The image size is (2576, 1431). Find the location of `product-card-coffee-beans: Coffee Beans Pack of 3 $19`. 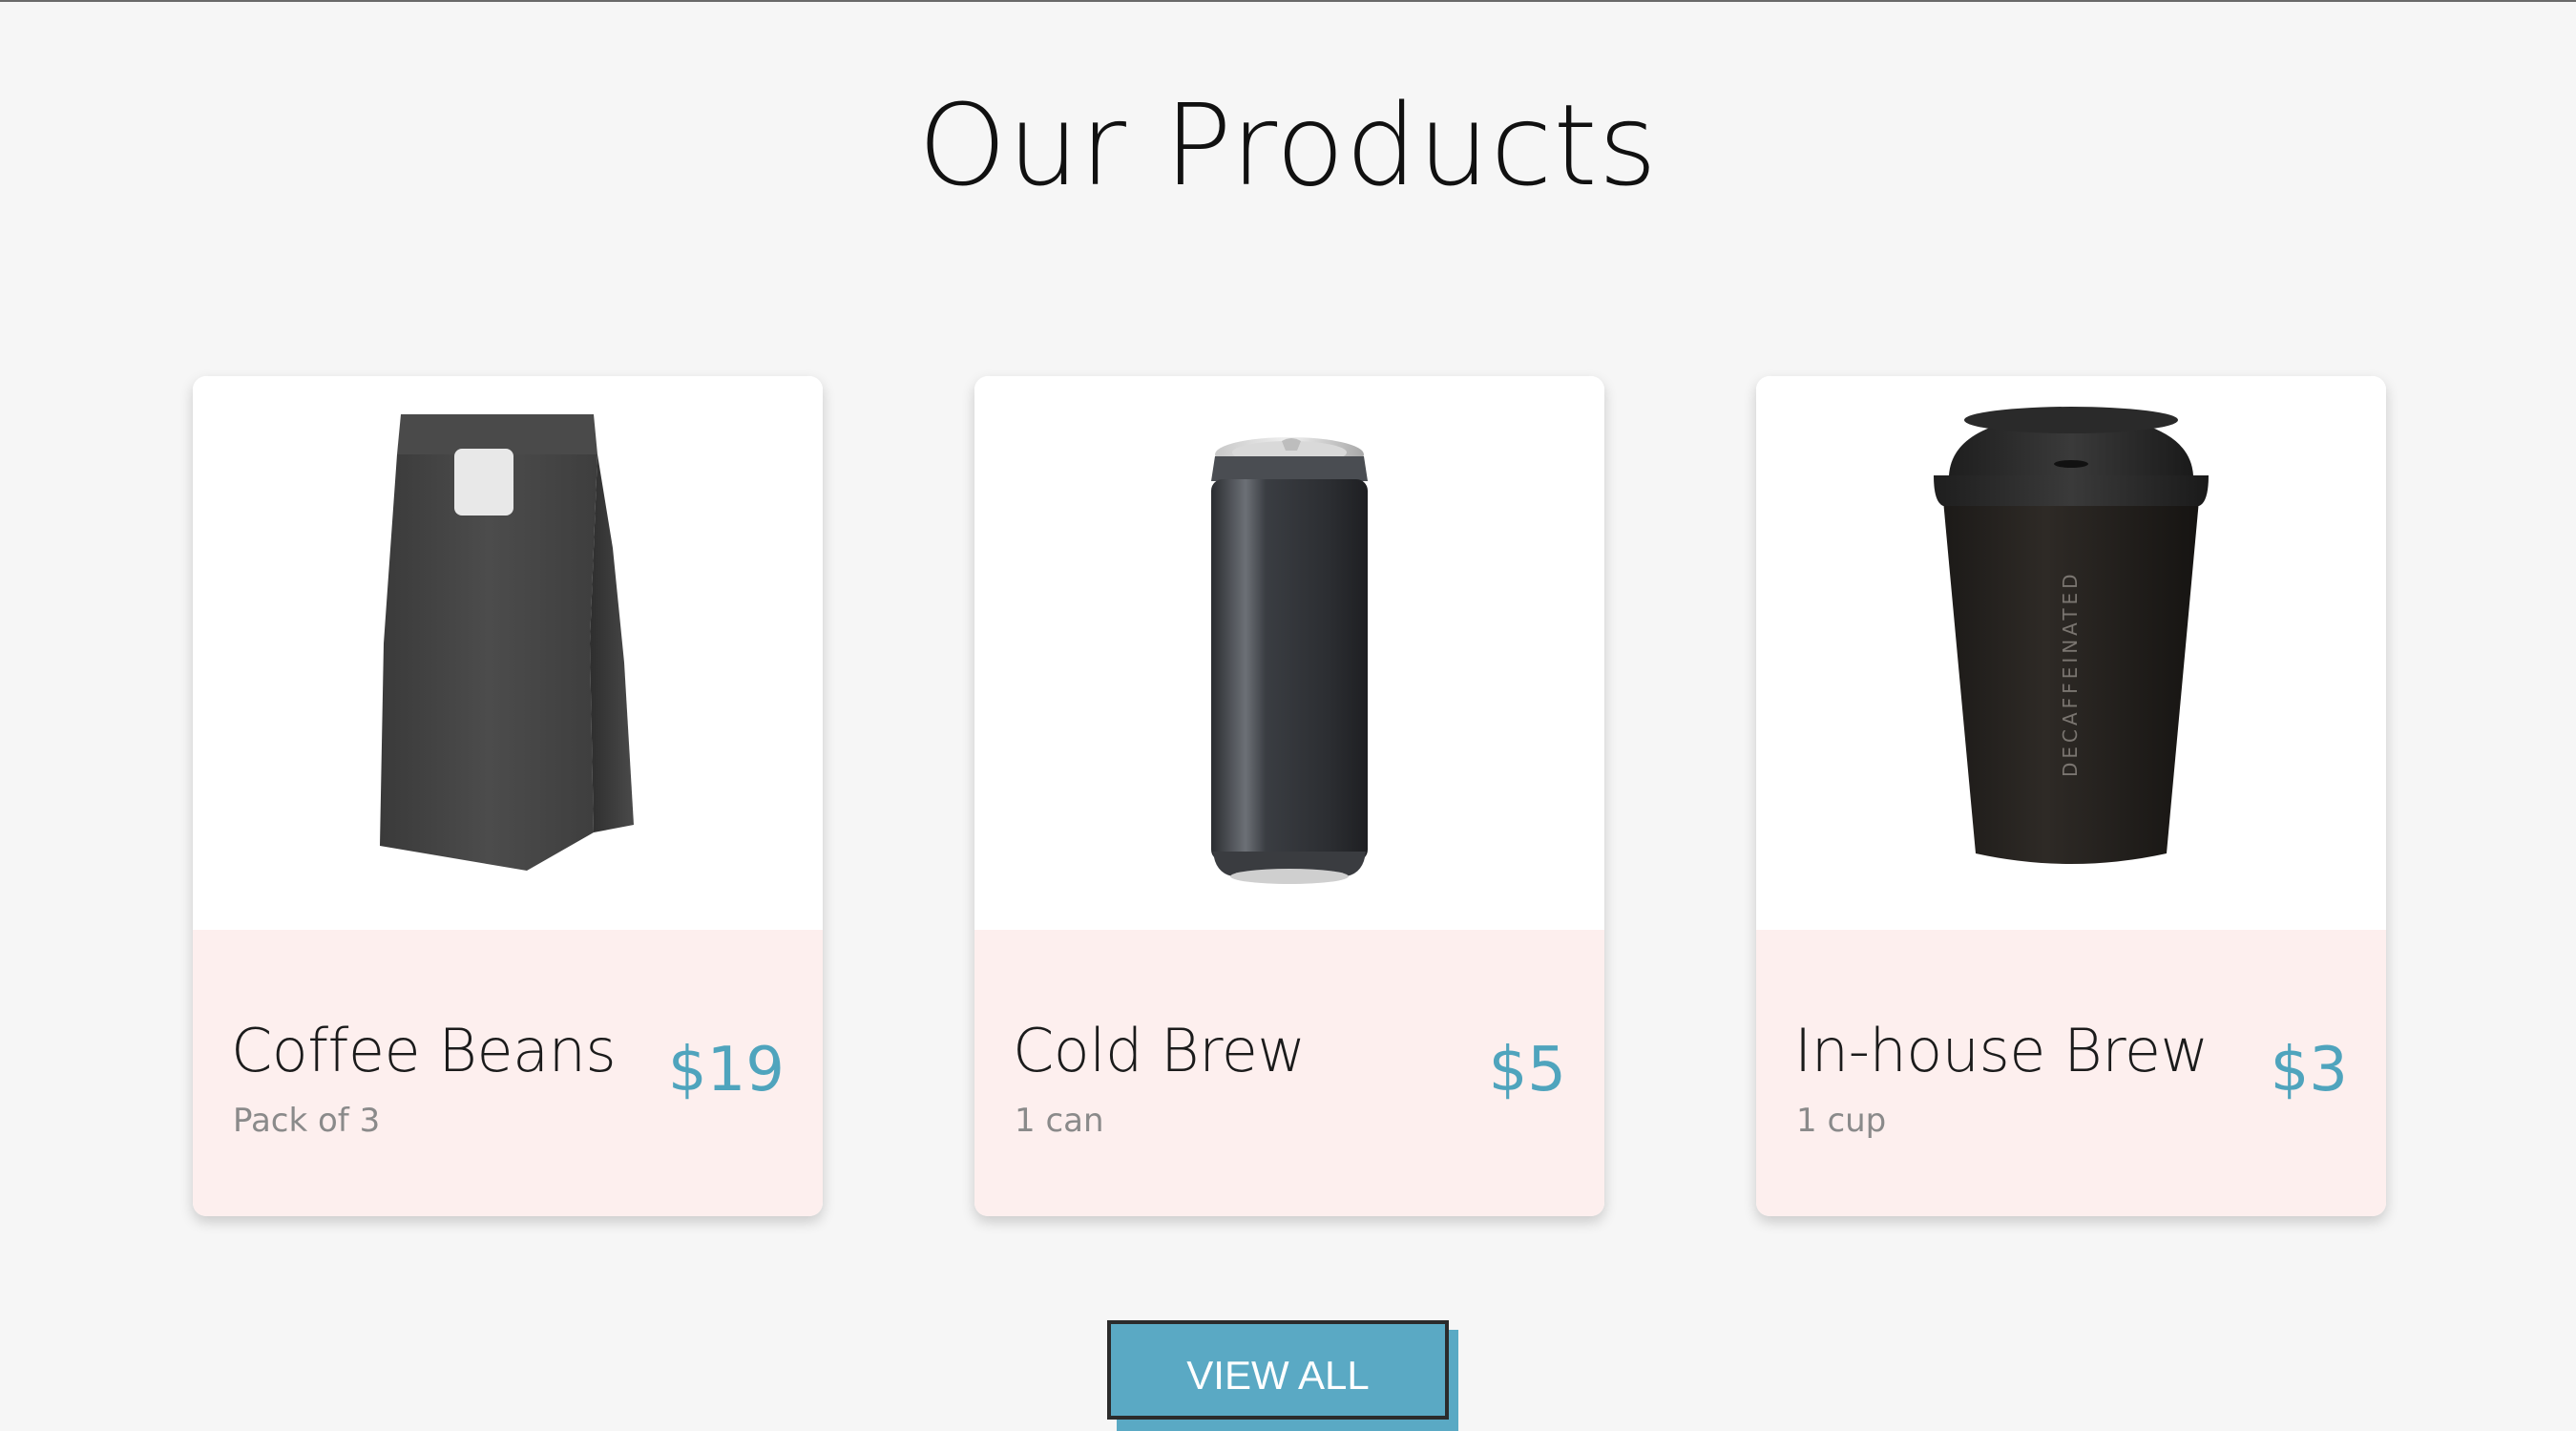

product-card-coffee-beans: Coffee Beans Pack of 3 $19 is located at coordinates (508, 796).